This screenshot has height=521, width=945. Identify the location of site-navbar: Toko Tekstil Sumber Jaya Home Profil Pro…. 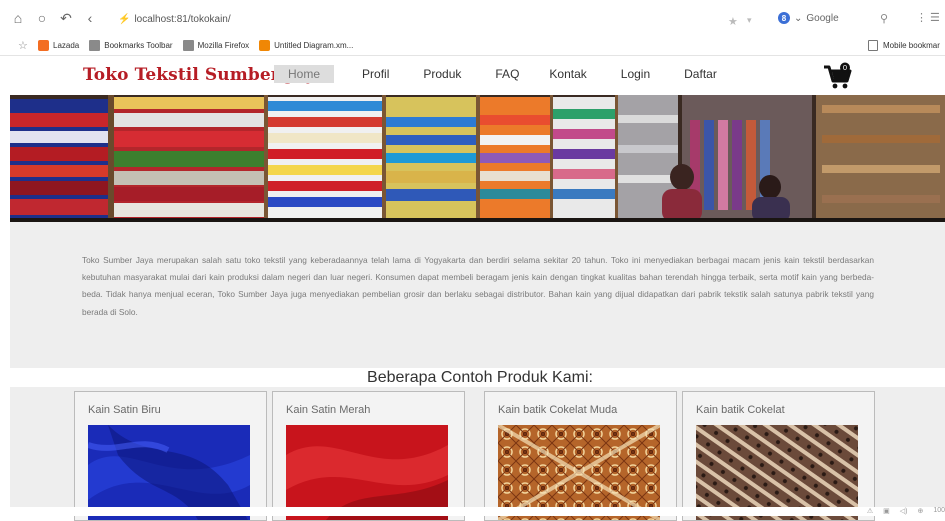
(472, 76).